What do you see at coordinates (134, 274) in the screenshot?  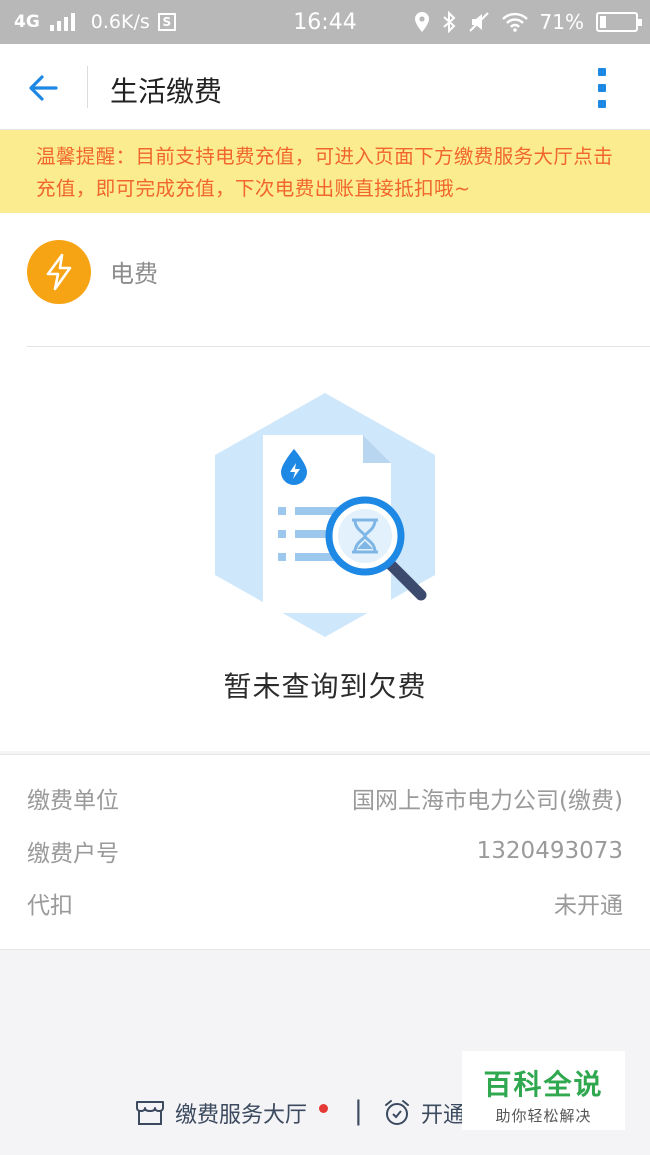 I see `service-label: 电费` at bounding box center [134, 274].